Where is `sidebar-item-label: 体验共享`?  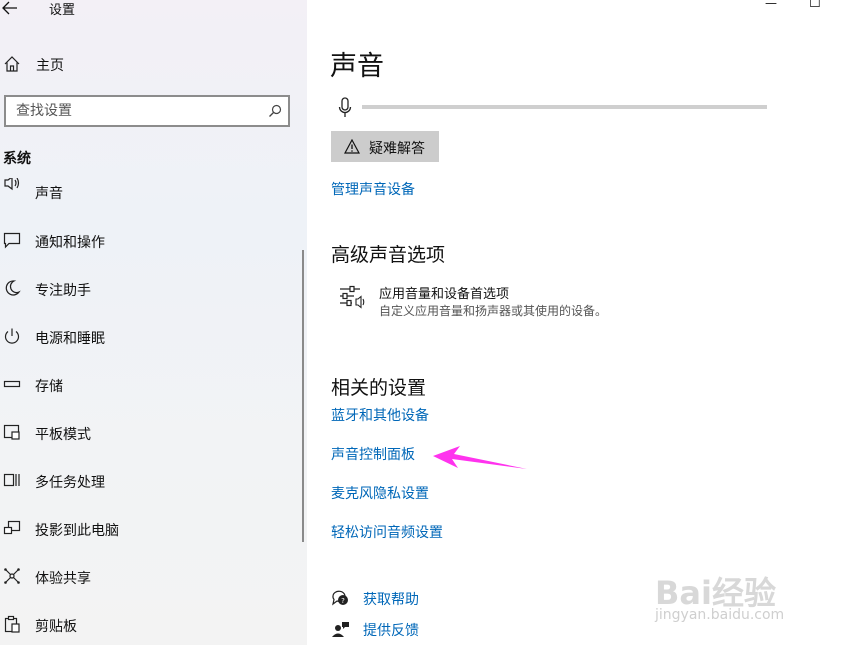
sidebar-item-label: 体验共享 is located at coordinates (63, 579).